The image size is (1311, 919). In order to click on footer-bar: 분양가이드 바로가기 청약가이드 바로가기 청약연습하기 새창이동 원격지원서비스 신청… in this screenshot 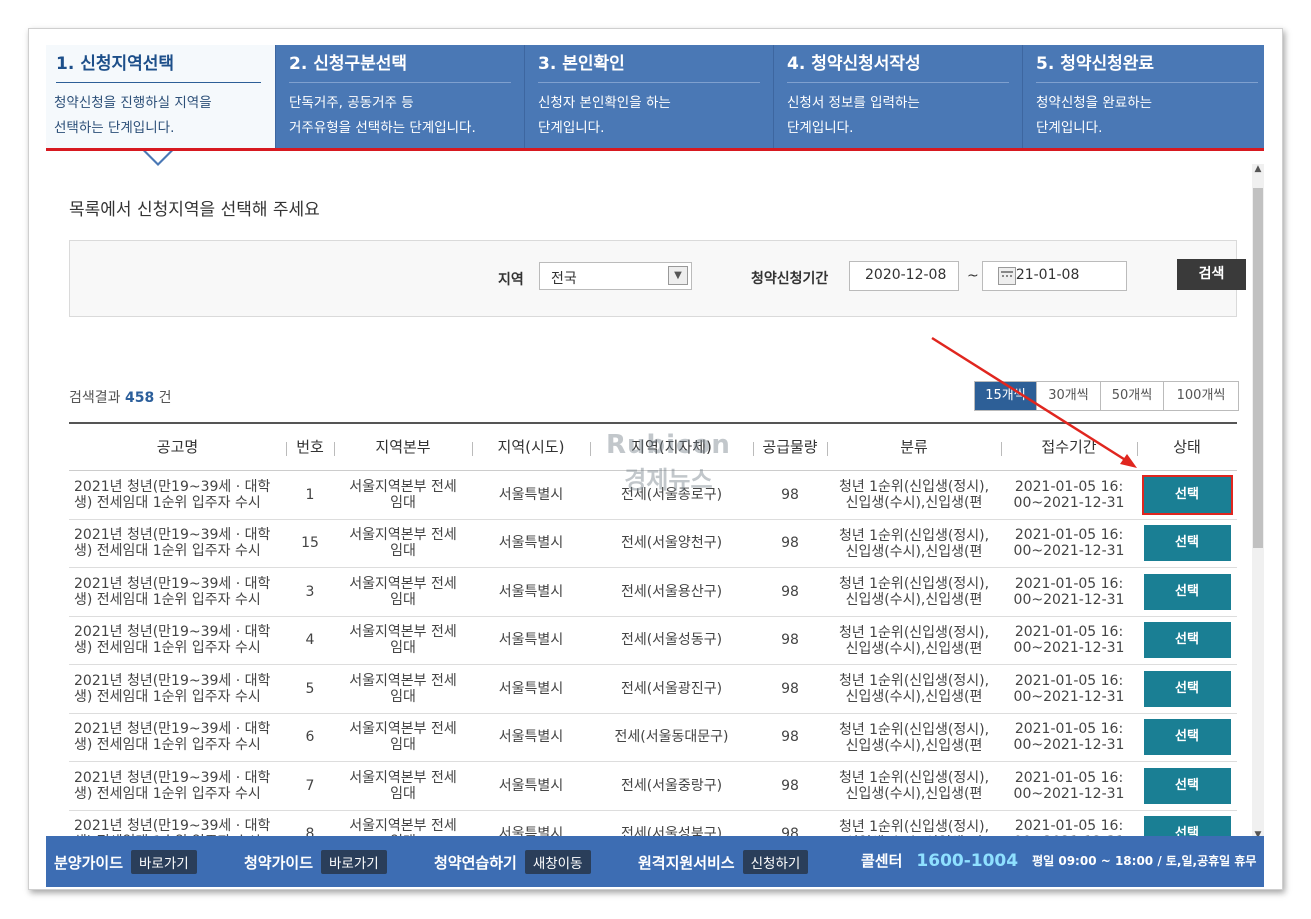, I will do `click(655, 861)`.